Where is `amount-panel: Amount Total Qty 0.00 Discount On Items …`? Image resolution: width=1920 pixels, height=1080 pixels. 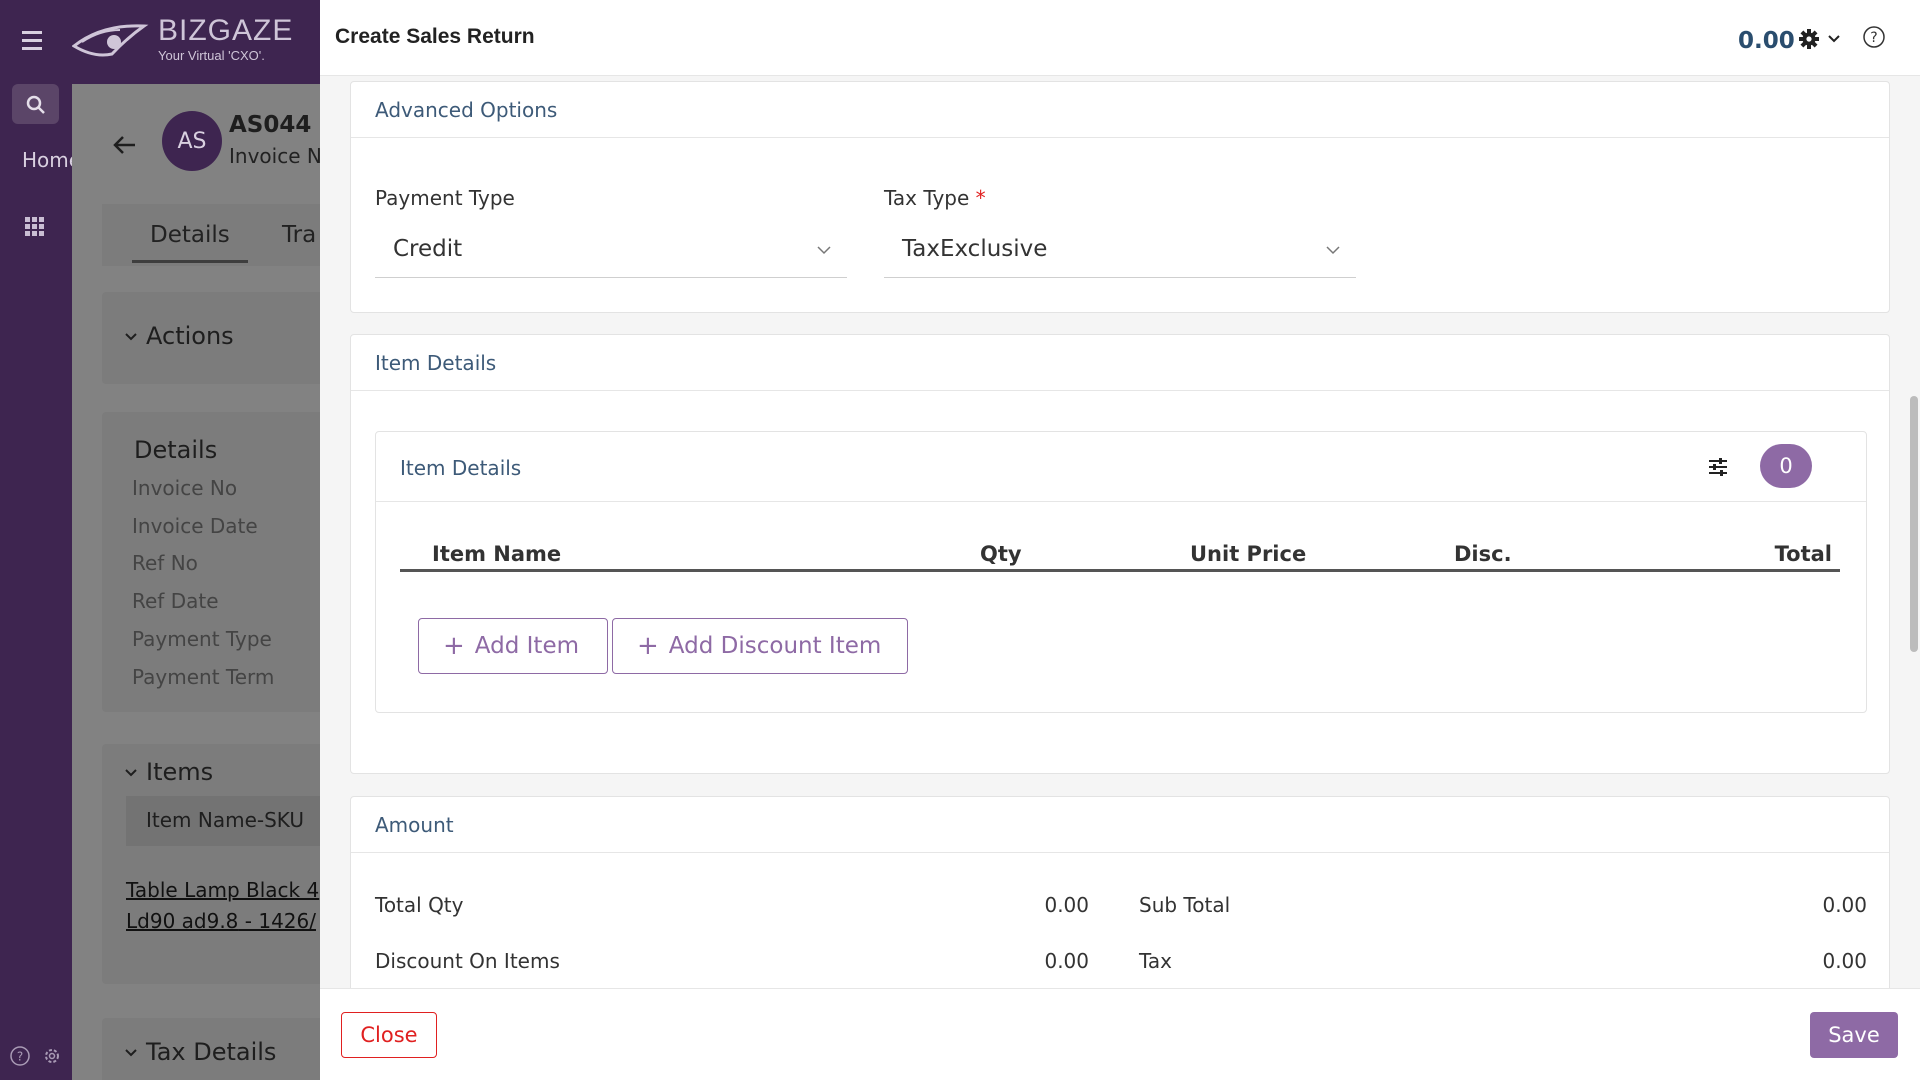
amount-panel: Amount Total Qty 0.00 Discount On Items … is located at coordinates (1120, 892).